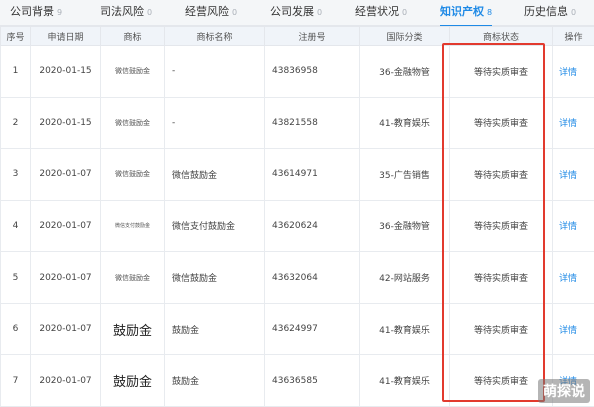  I want to click on tab-judicial-risk: 司法风险 0, so click(126, 13).